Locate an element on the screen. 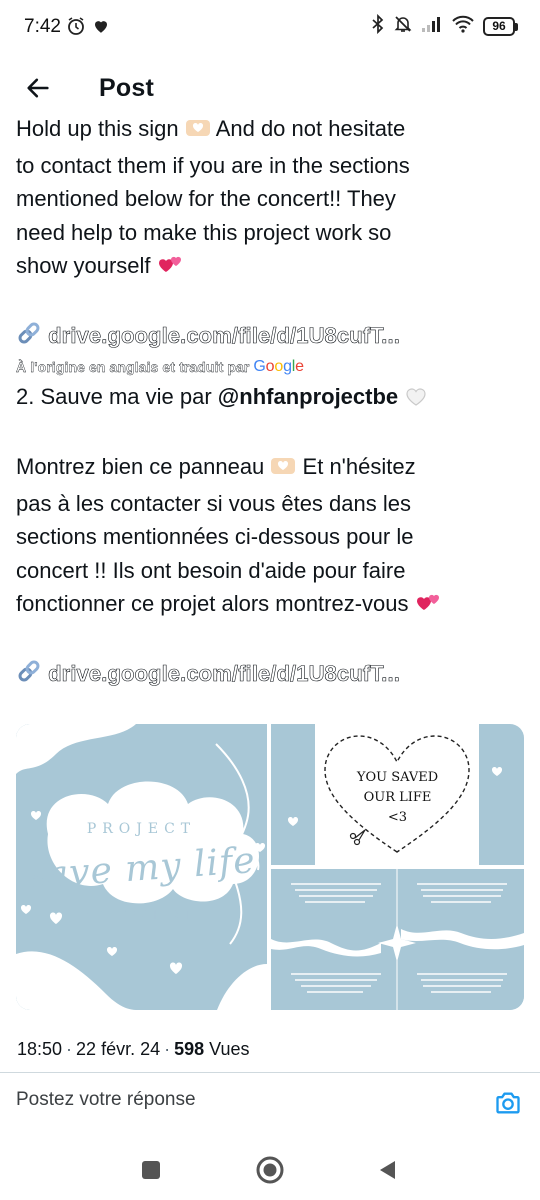 This screenshot has width=540, height=1200. alarm-icon is located at coordinates (76, 28).